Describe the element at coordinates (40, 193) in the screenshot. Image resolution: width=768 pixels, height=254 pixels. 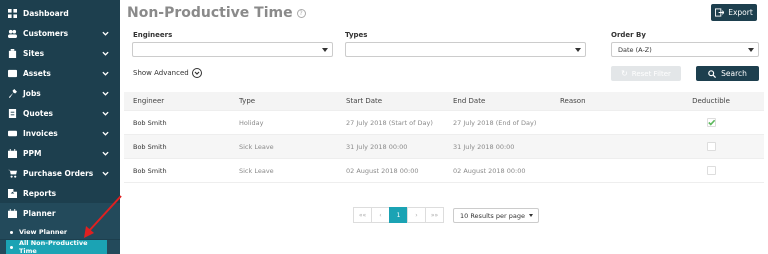
I see `sidebar-item-label: Reports` at that location.